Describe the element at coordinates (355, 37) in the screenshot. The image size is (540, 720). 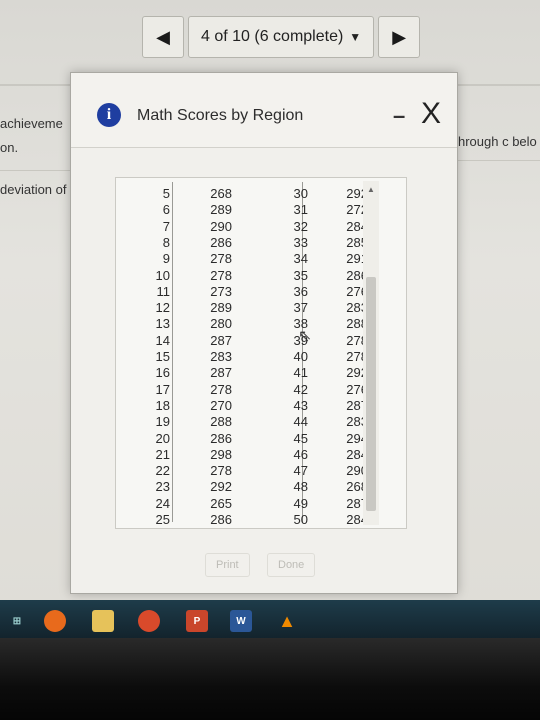
I see `chevron-down-icon: ▼` at that location.